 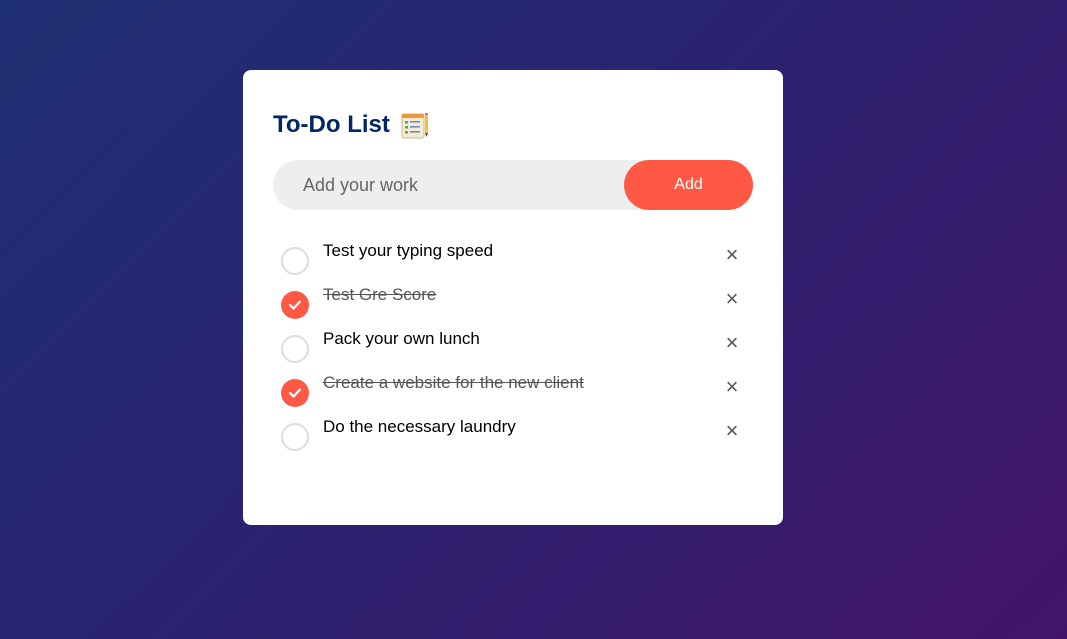 I want to click on page-title: To-Do List, so click(x=331, y=124).